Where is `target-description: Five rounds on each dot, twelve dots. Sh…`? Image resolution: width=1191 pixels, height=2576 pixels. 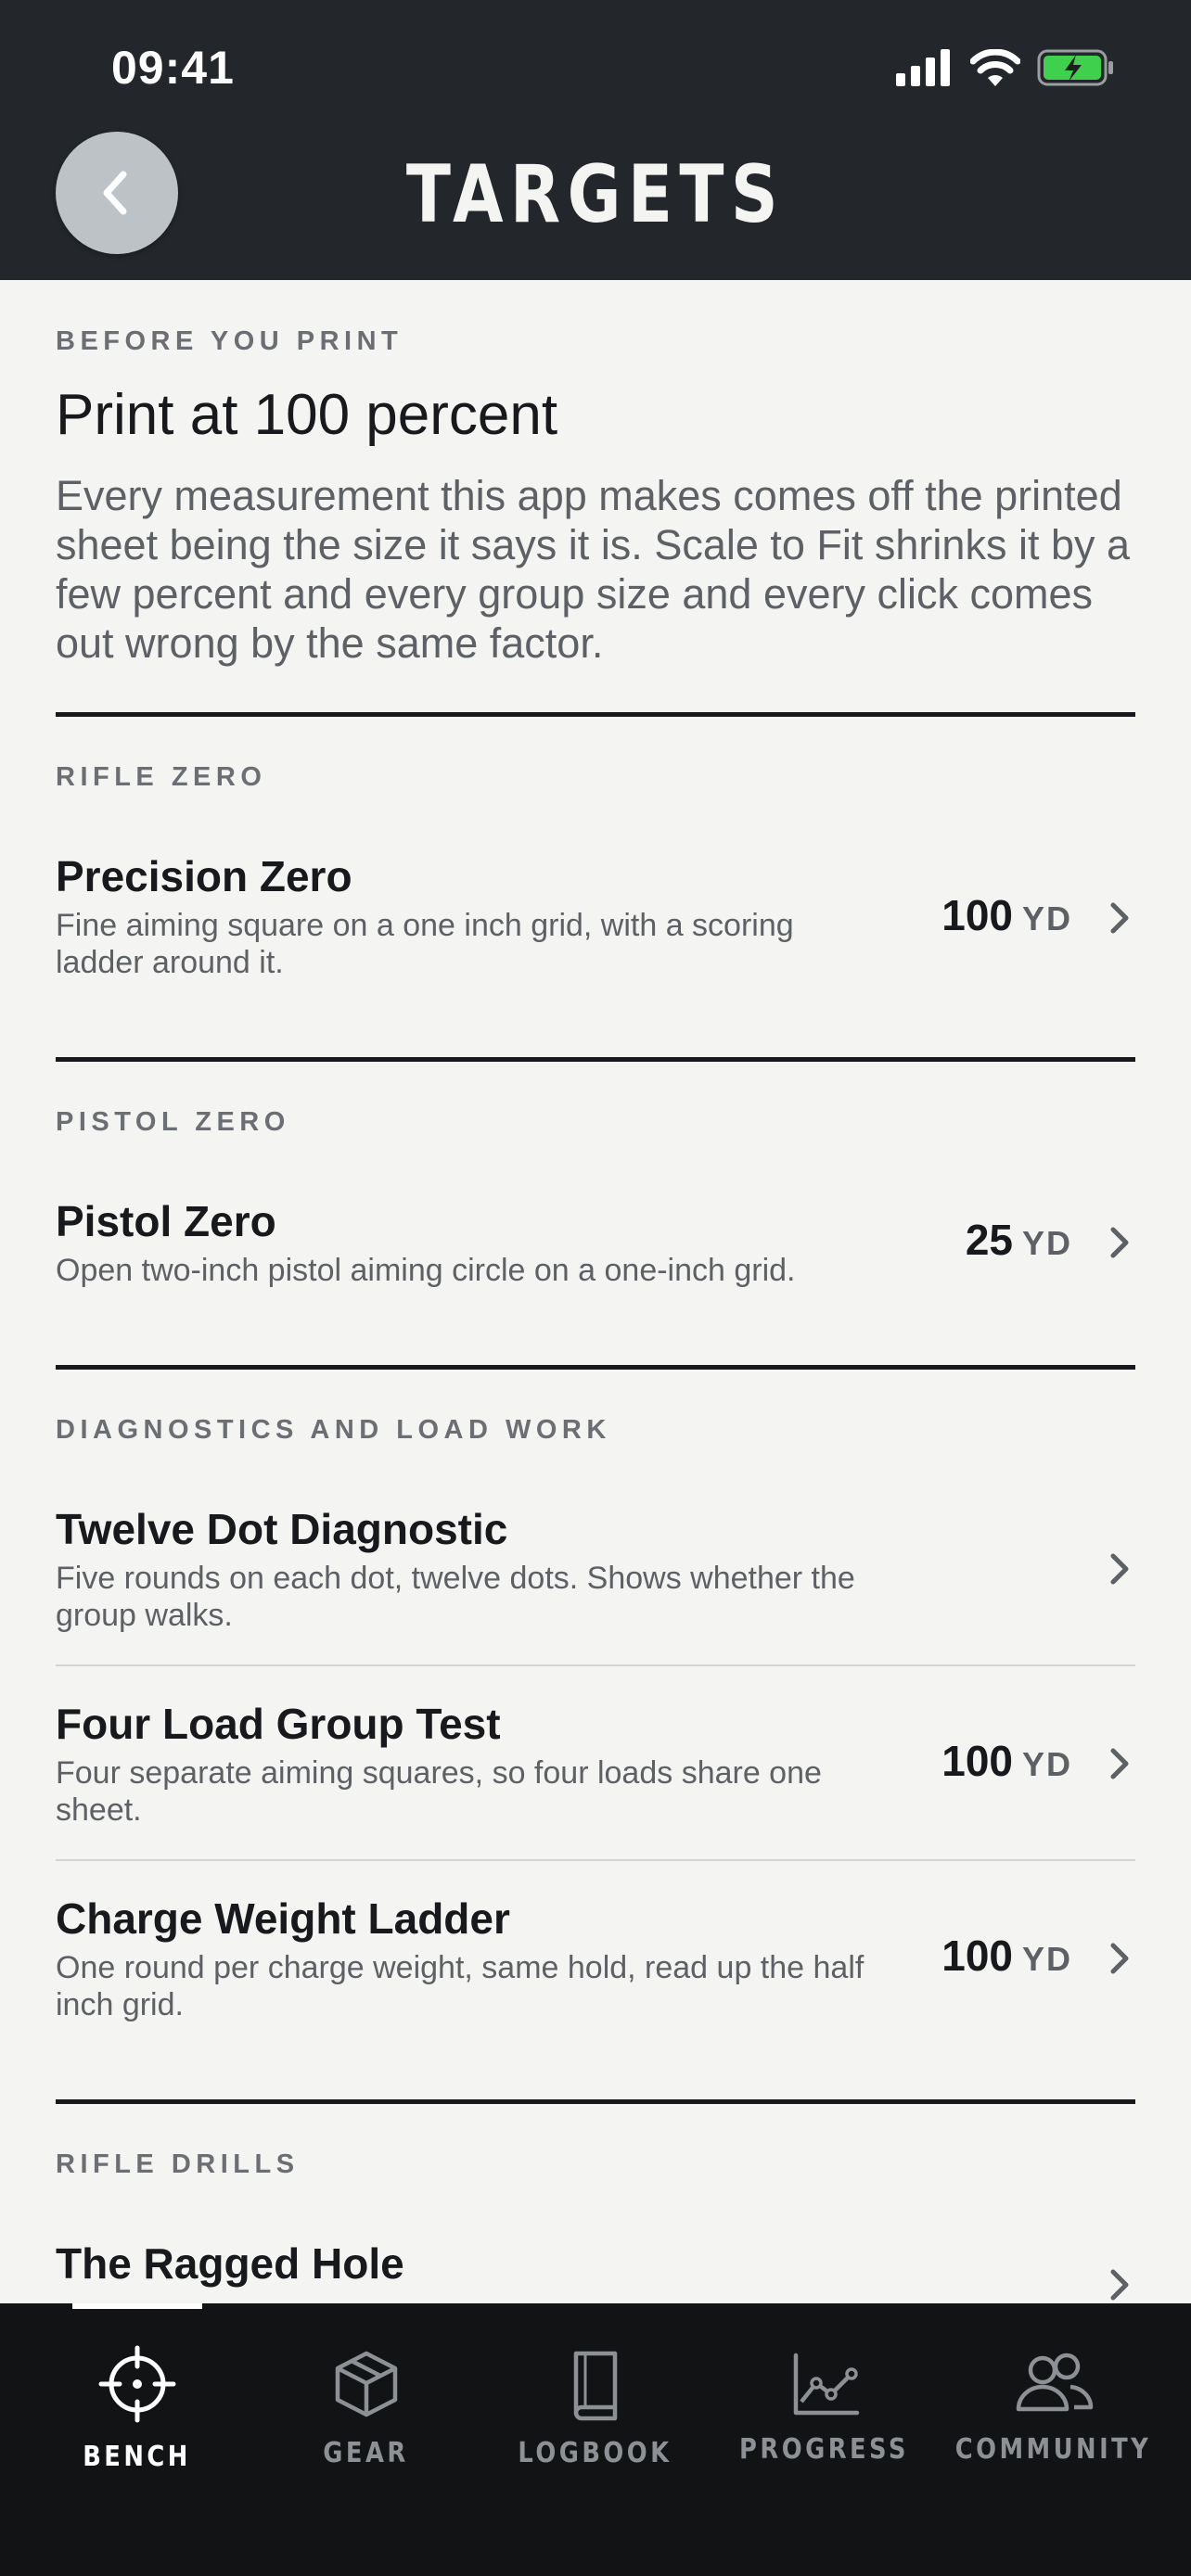 target-description: Five rounds on each dot, twelve dots. Sh… is located at coordinates (455, 1597).